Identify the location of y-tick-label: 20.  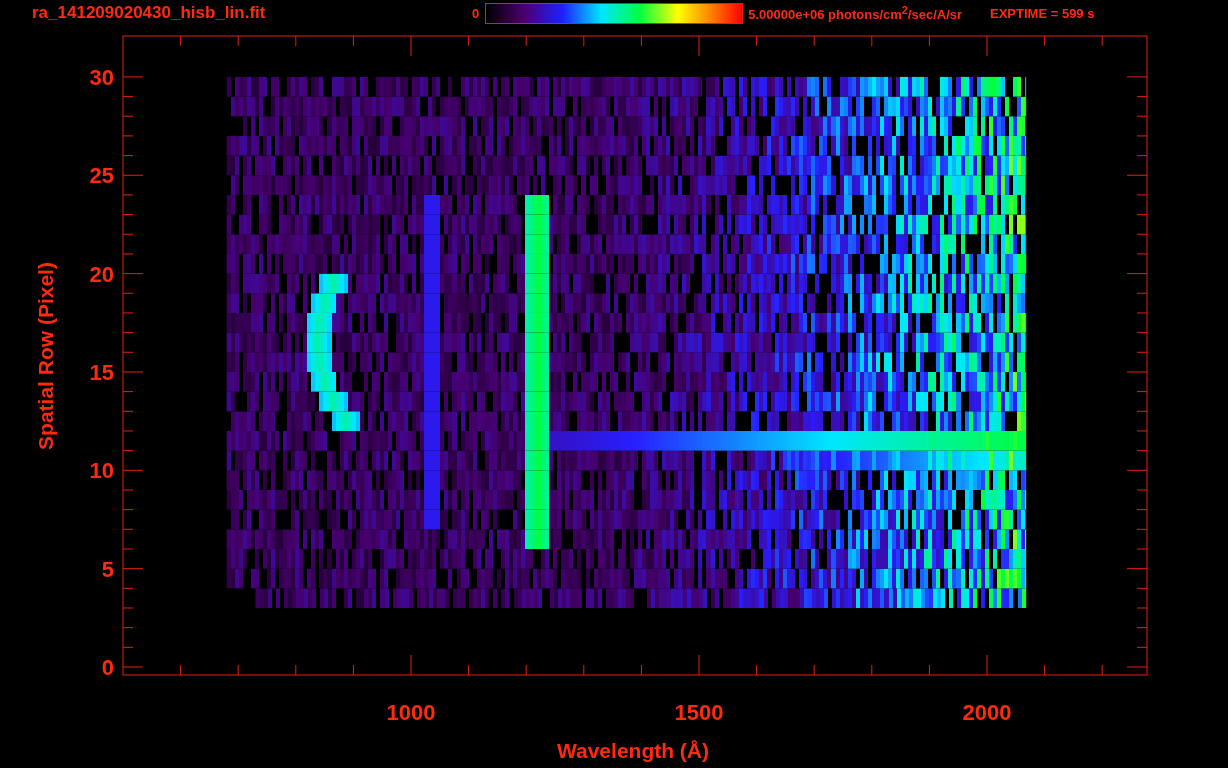
(101, 274).